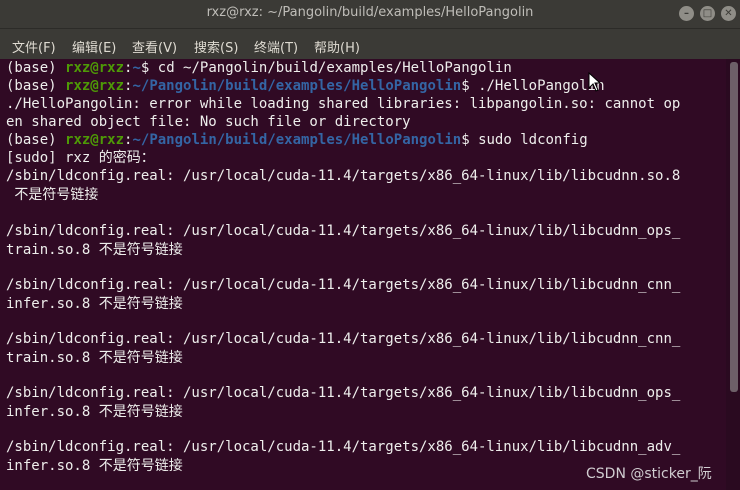 This screenshot has width=740, height=490. I want to click on command-text: ./HelloPangolin, so click(541, 86).